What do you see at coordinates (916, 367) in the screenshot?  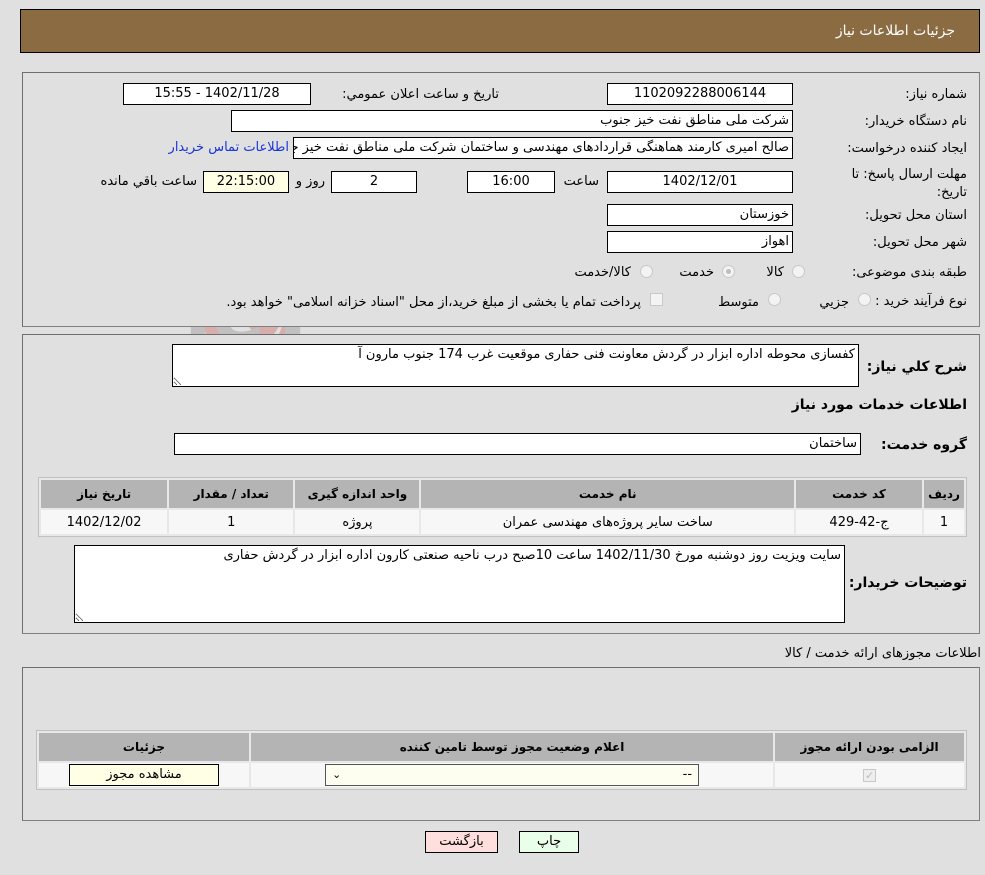 I see `summary-label: شرح کلي نياز:` at bounding box center [916, 367].